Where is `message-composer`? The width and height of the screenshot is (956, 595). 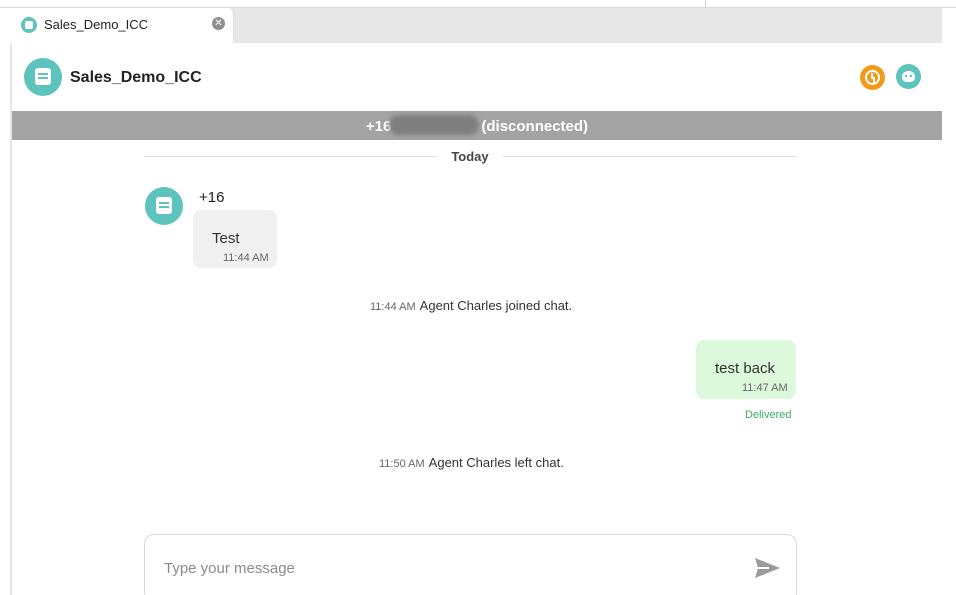
message-composer is located at coordinates (470, 564).